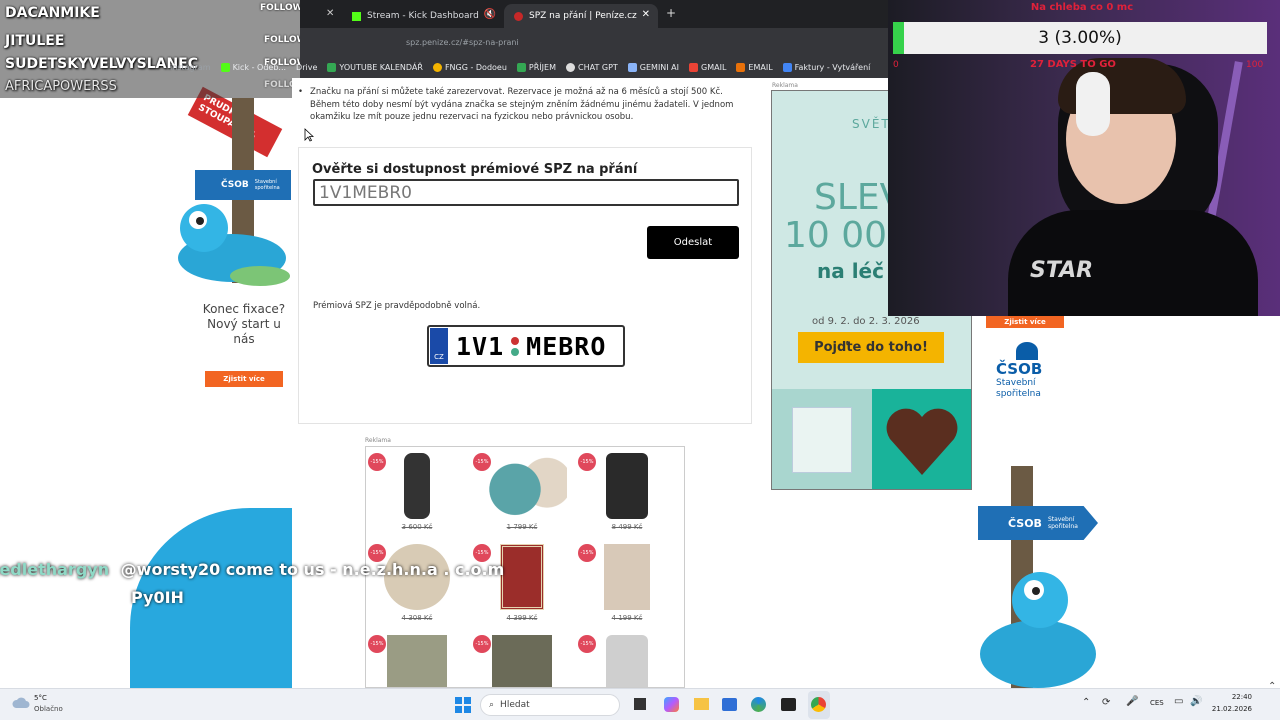 This screenshot has width=1280, height=720. What do you see at coordinates (1227, 709) in the screenshot?
I see `clock-date: 21.02.2026` at bounding box center [1227, 709].